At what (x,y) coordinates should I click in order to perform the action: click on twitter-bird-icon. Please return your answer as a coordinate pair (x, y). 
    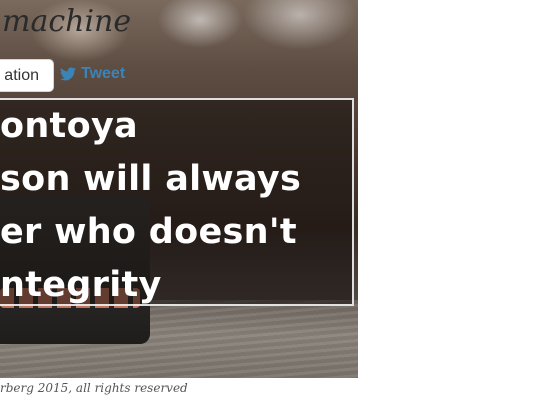
    Looking at the image, I should click on (68, 74).